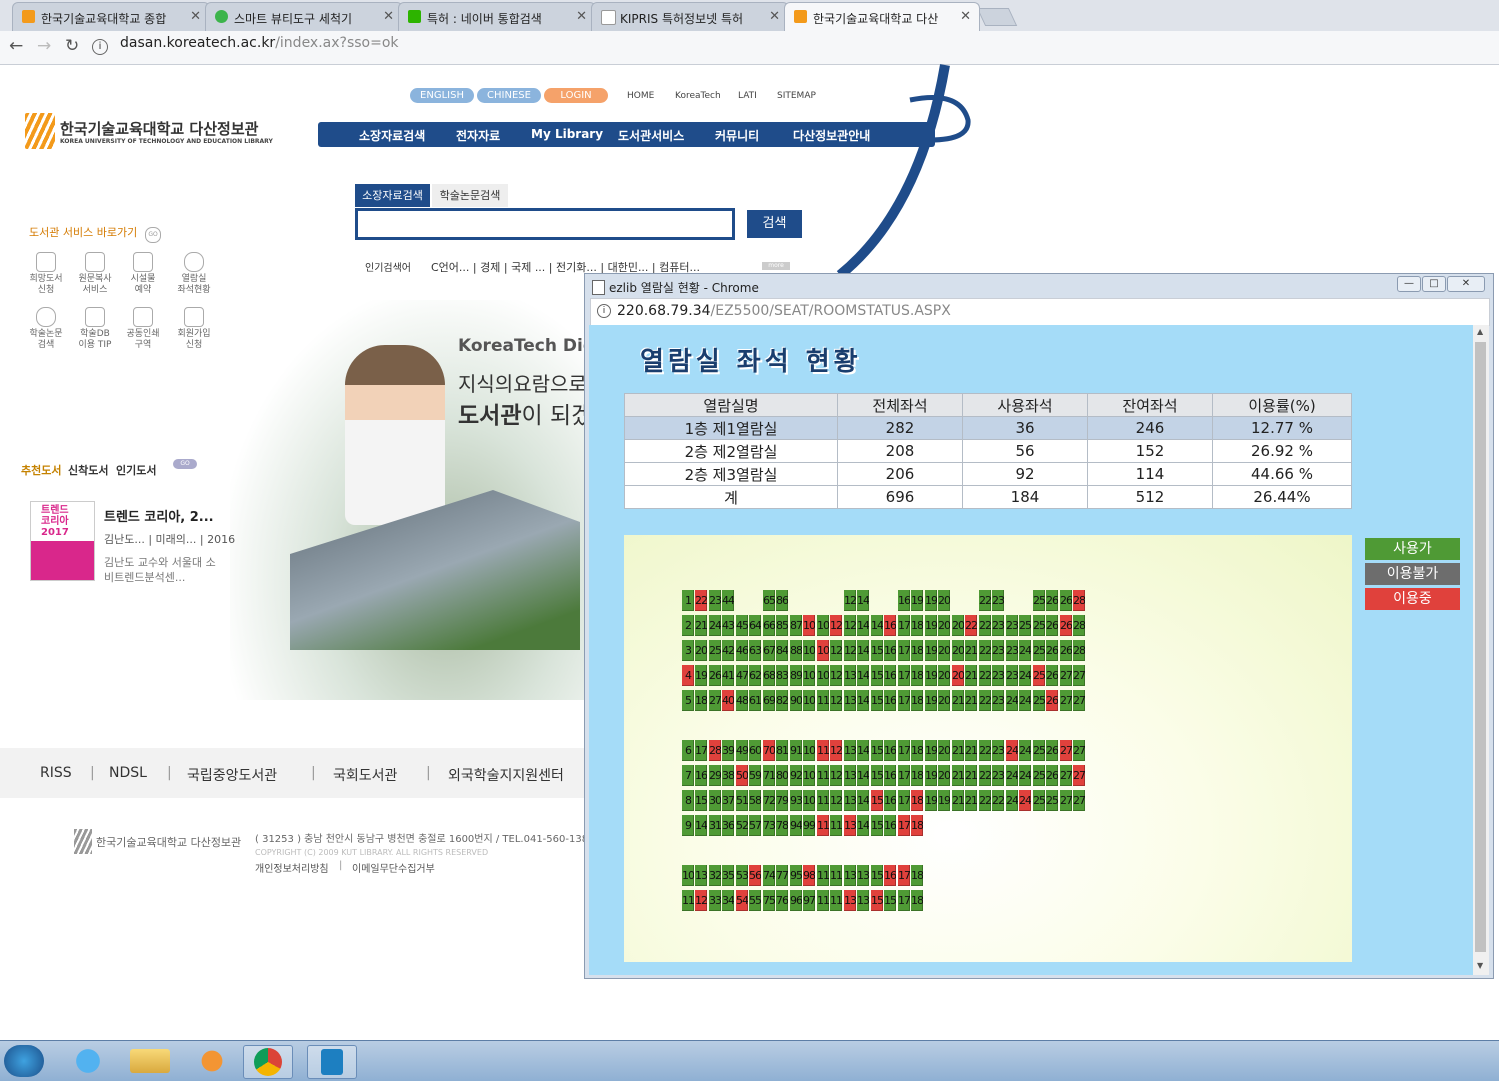  I want to click on seat-available: 102, so click(809, 750).